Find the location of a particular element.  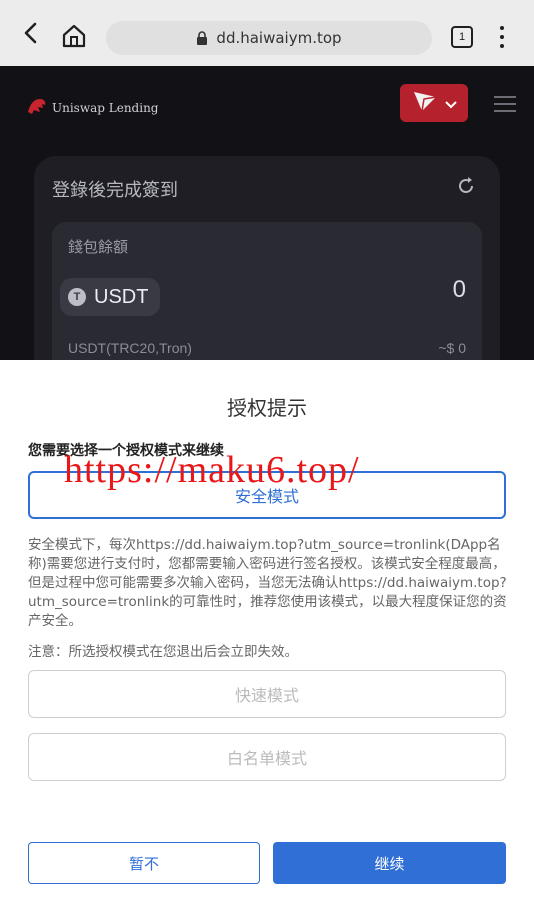

refresh-icon is located at coordinates (466, 186).